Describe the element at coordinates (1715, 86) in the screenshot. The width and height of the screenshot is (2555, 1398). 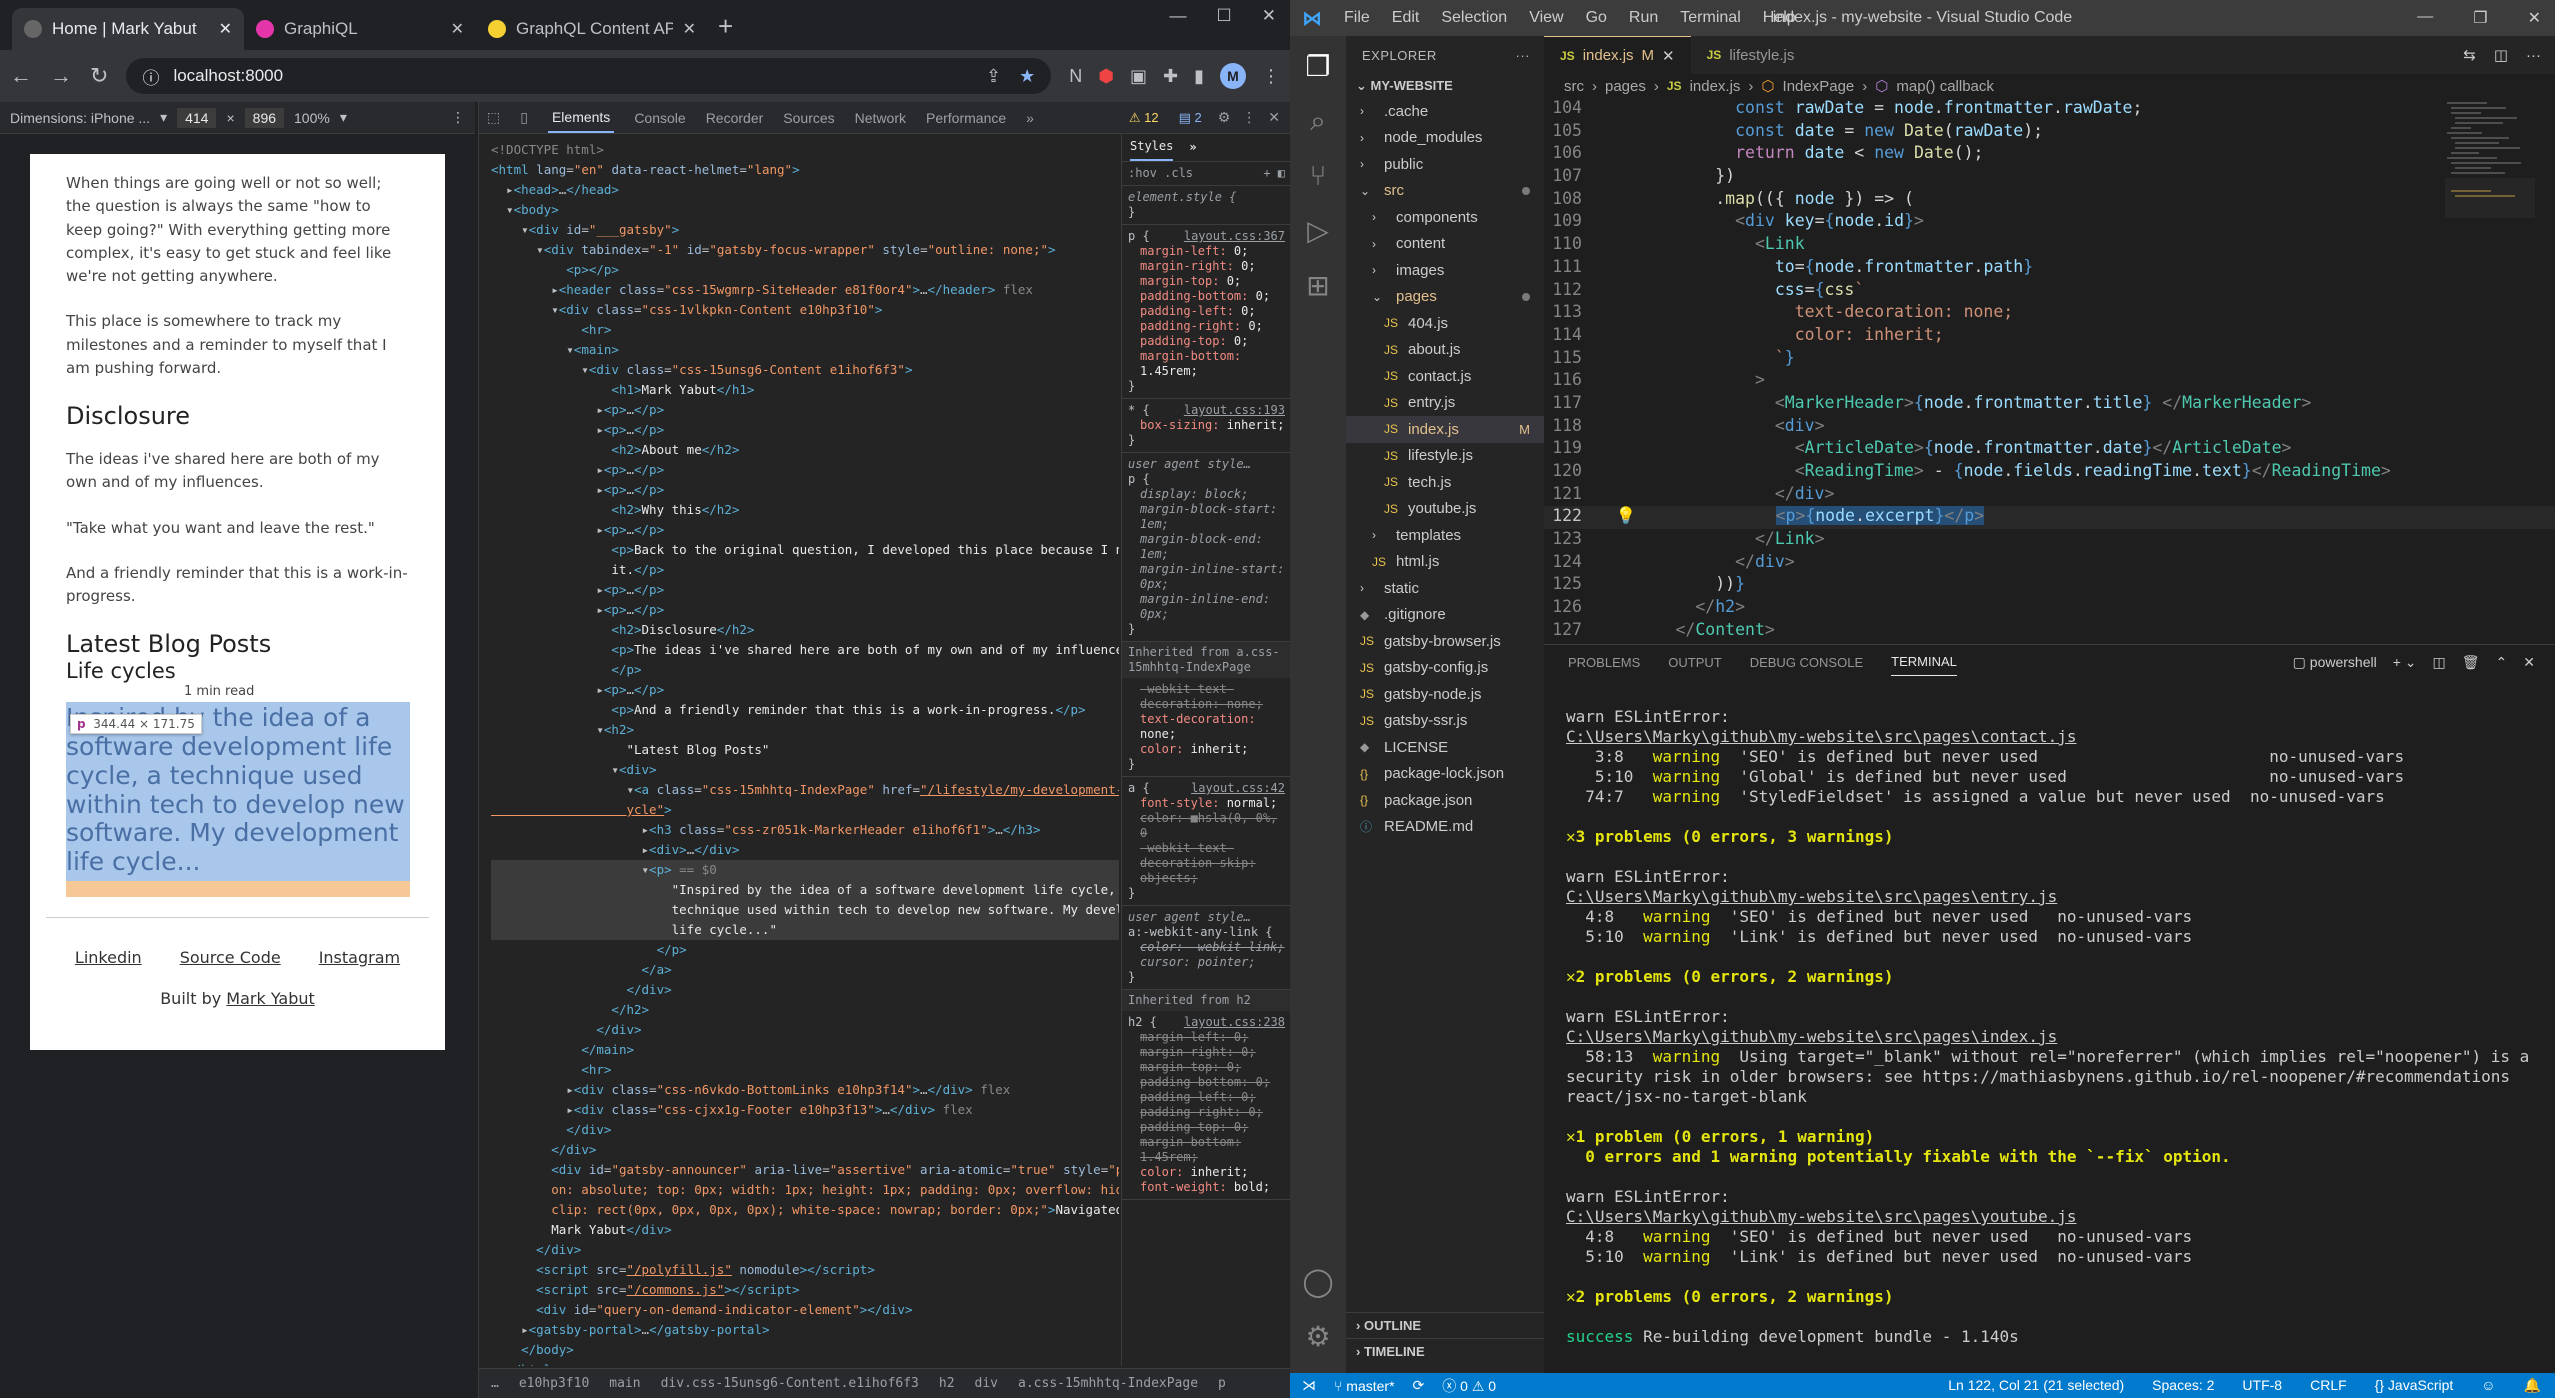
I see `crumb-item: index.js` at that location.